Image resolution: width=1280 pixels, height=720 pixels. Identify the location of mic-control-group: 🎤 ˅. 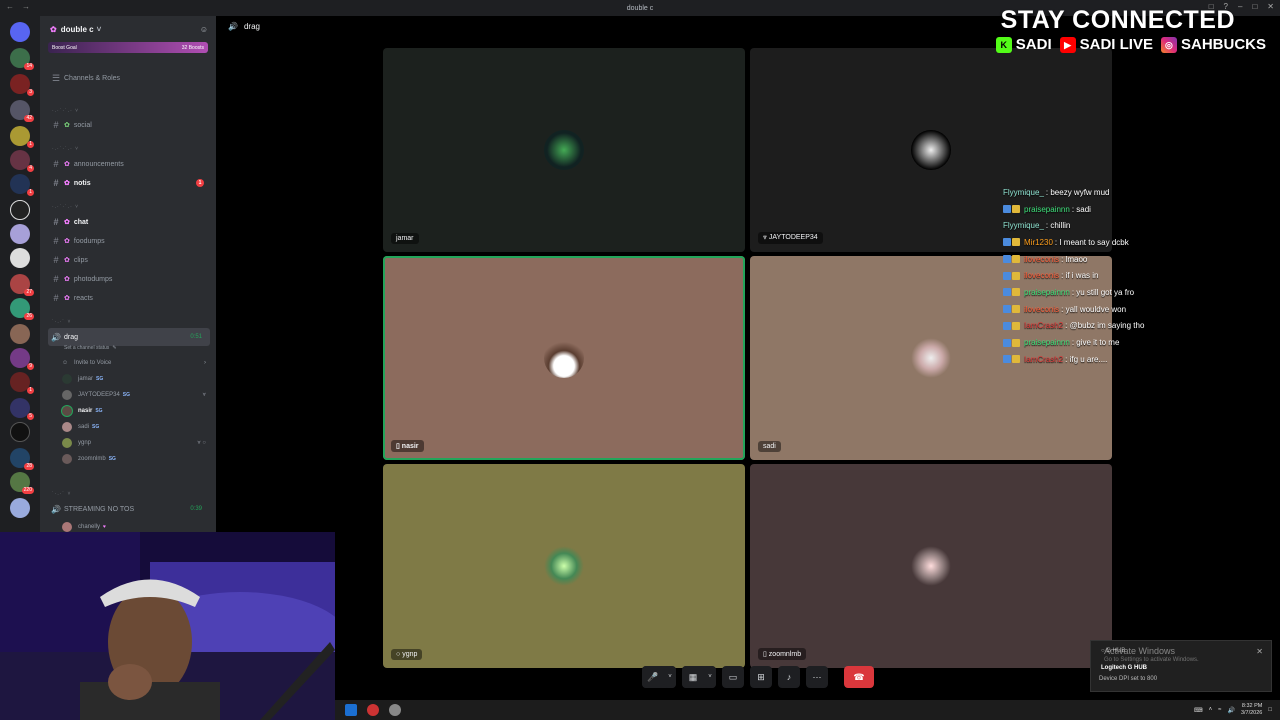
(659, 677).